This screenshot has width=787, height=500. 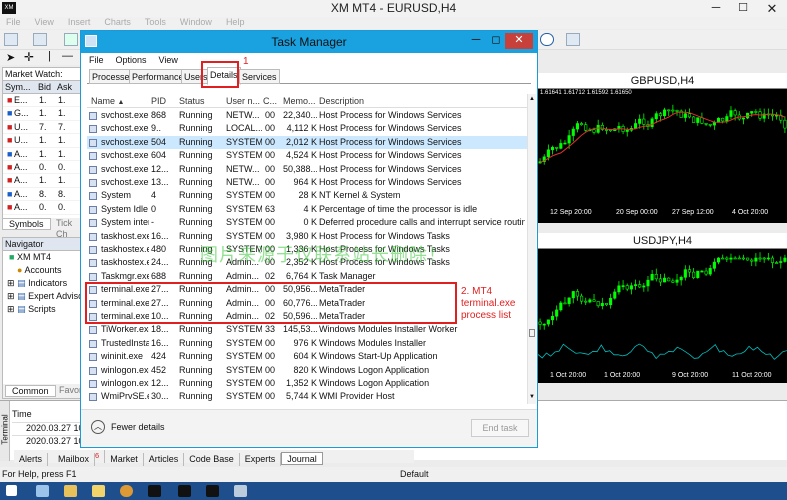 What do you see at coordinates (500, 428) in the screenshot?
I see `end-task-button: End task` at bounding box center [500, 428].